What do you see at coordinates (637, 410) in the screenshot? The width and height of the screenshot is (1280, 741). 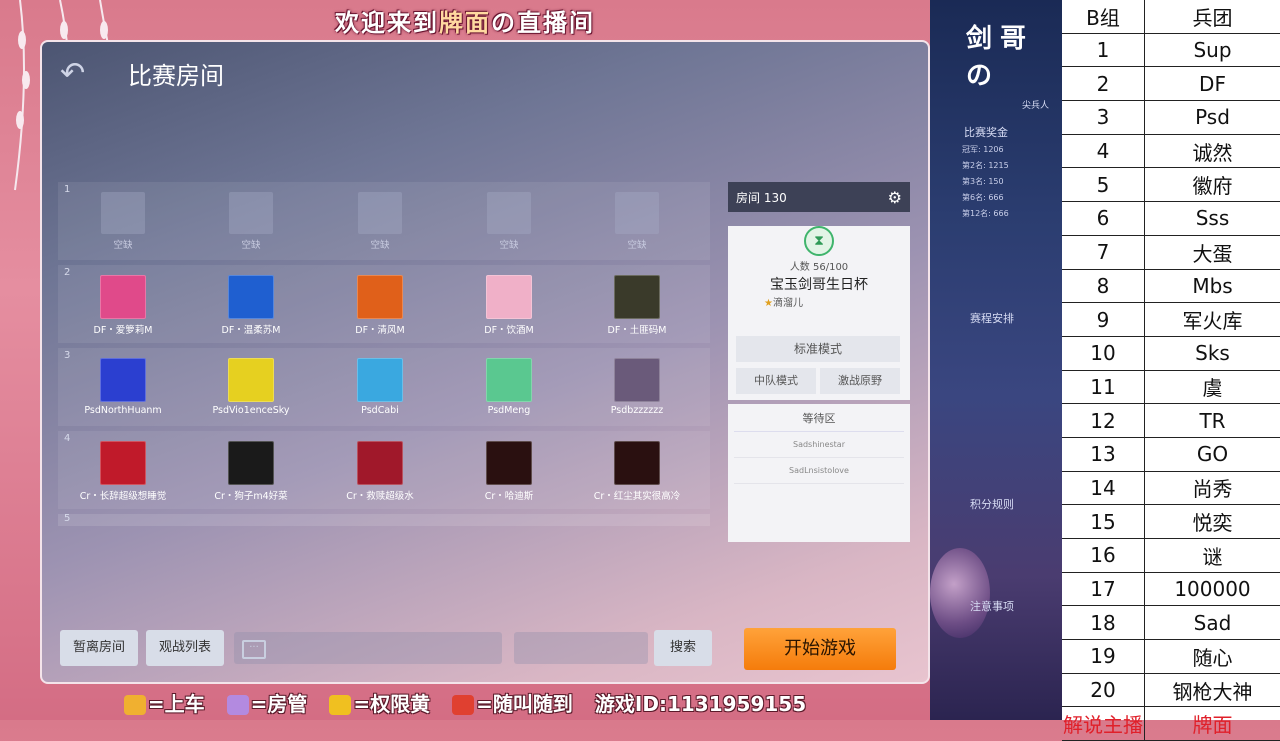 I see `player-name: Psdbzzzzzz` at bounding box center [637, 410].